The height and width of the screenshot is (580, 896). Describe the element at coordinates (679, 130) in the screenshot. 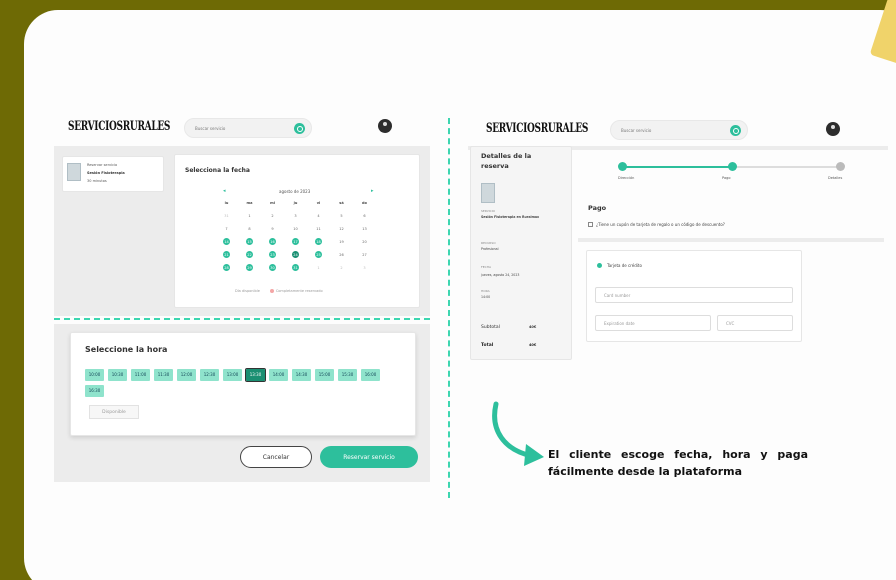

I see `search-bar-2: Buscar servicio` at that location.